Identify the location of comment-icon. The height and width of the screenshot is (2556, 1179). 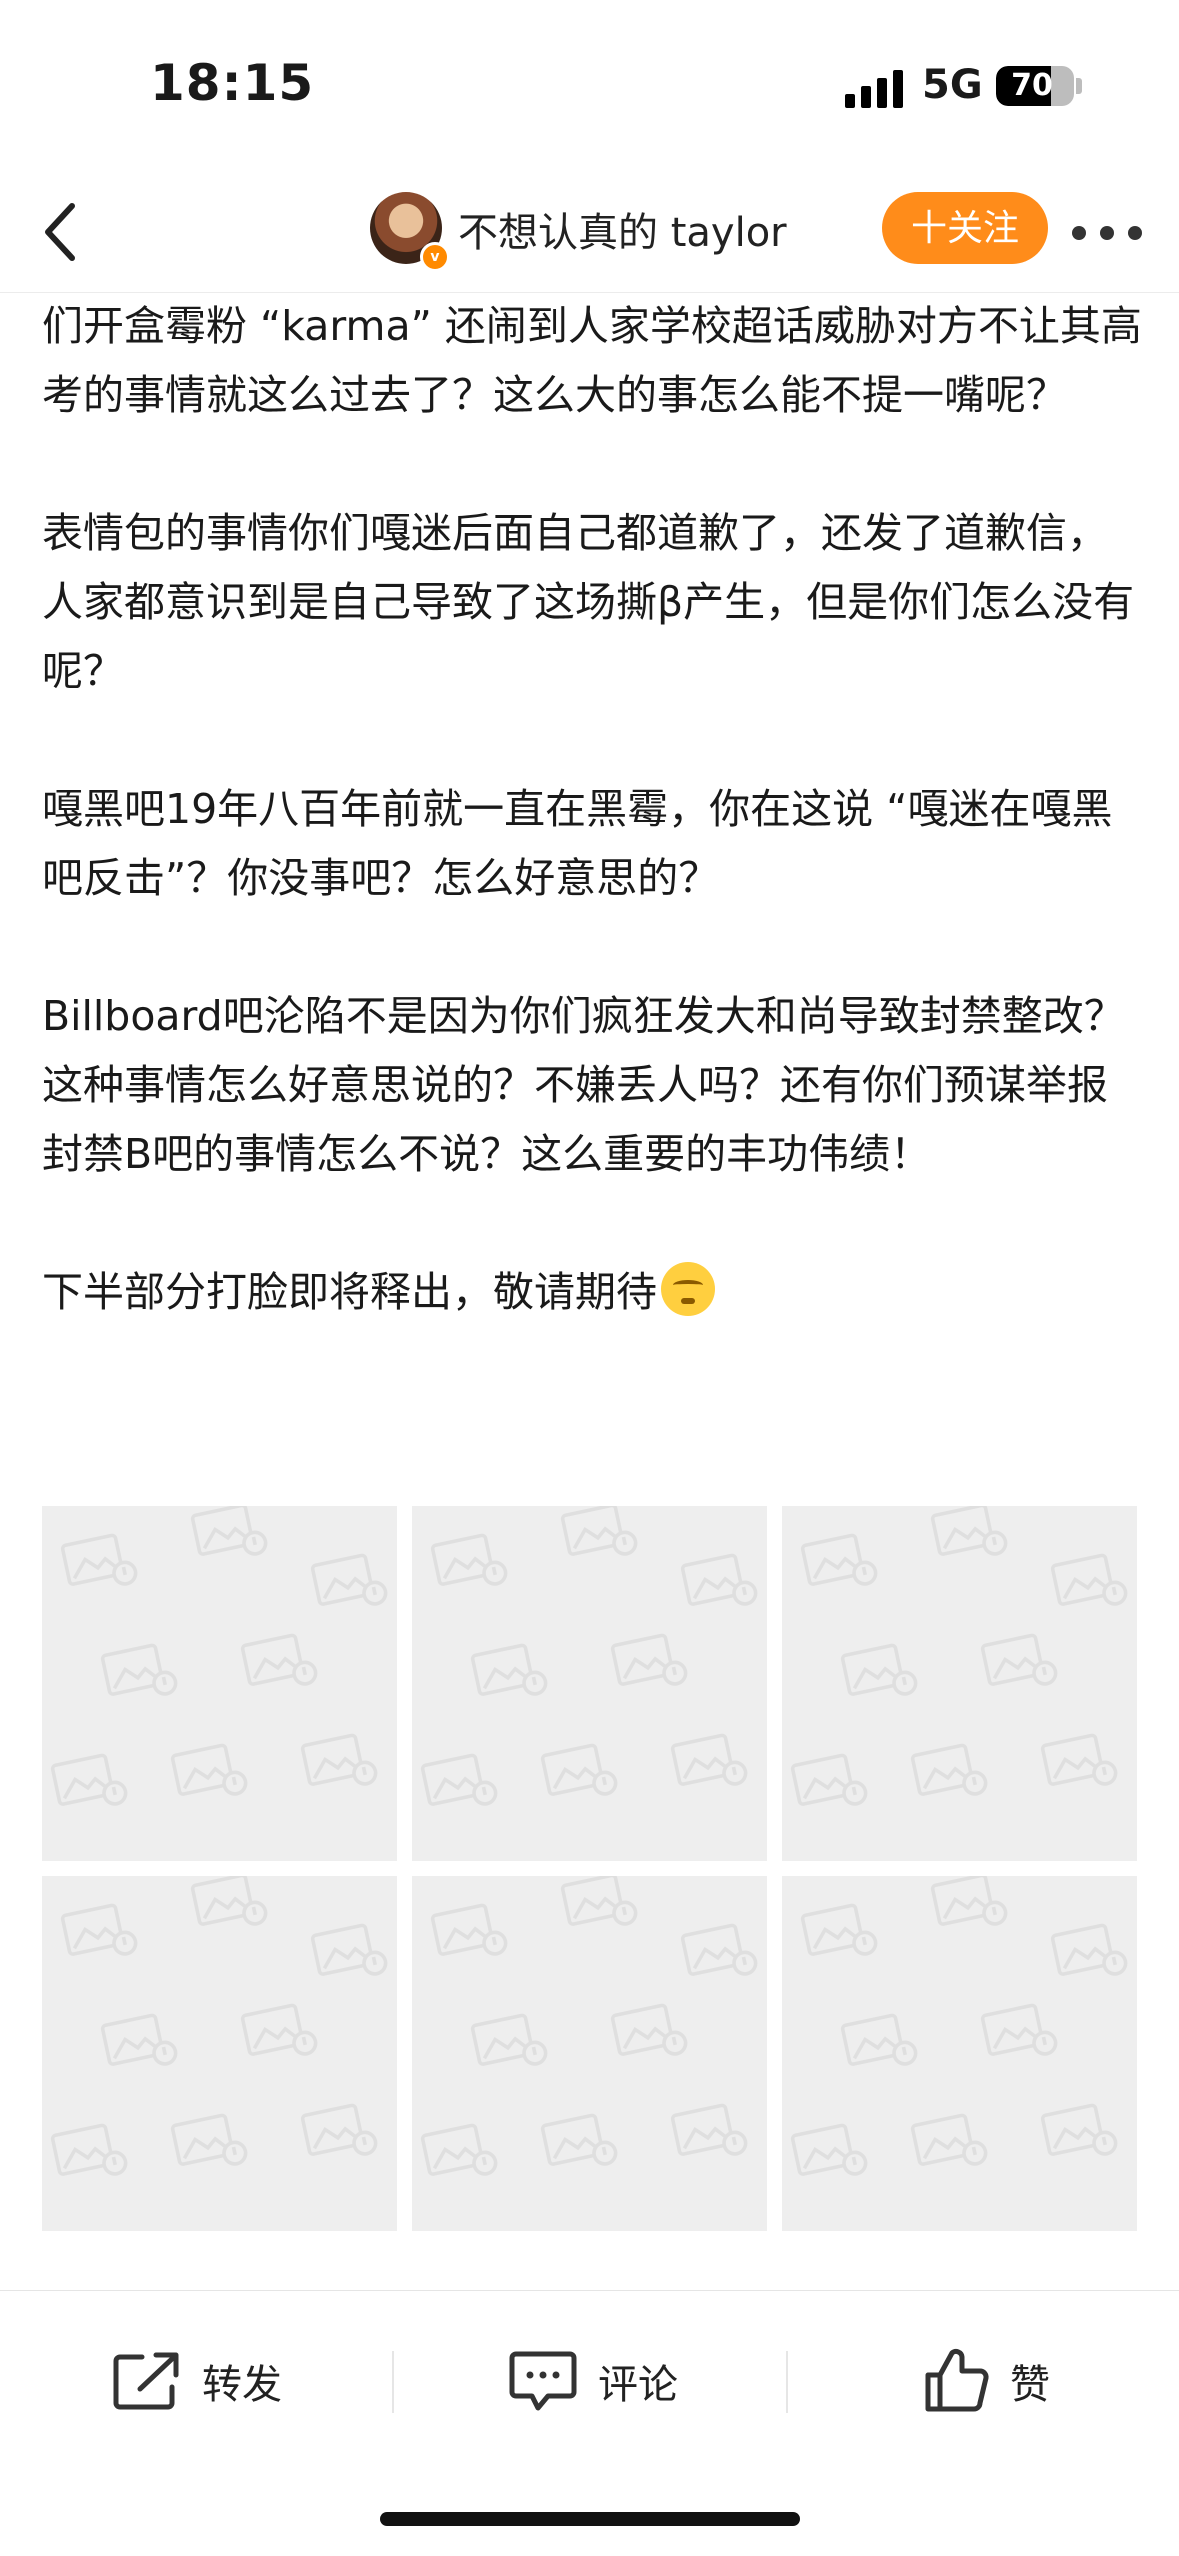
(543, 2381).